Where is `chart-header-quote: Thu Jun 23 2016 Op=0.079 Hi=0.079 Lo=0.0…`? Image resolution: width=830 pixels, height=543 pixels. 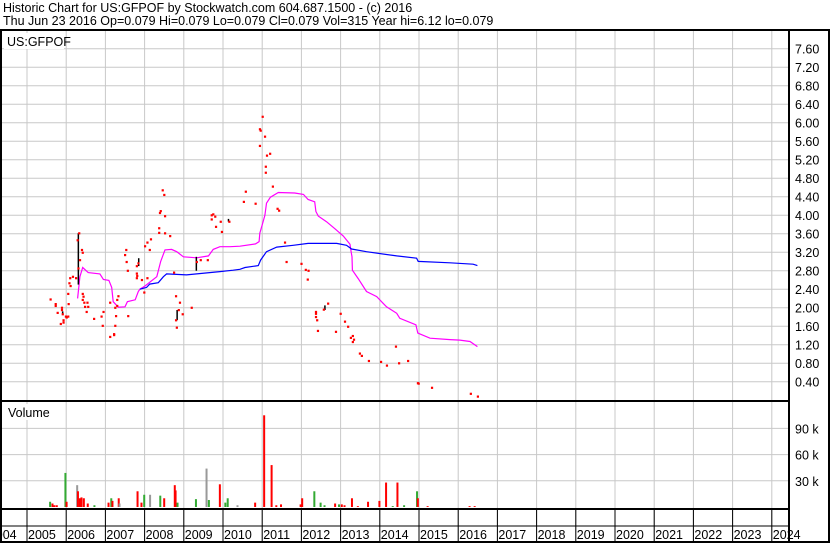 chart-header-quote: Thu Jun 23 2016 Op=0.079 Hi=0.079 Lo=0.0… is located at coordinates (248, 21).